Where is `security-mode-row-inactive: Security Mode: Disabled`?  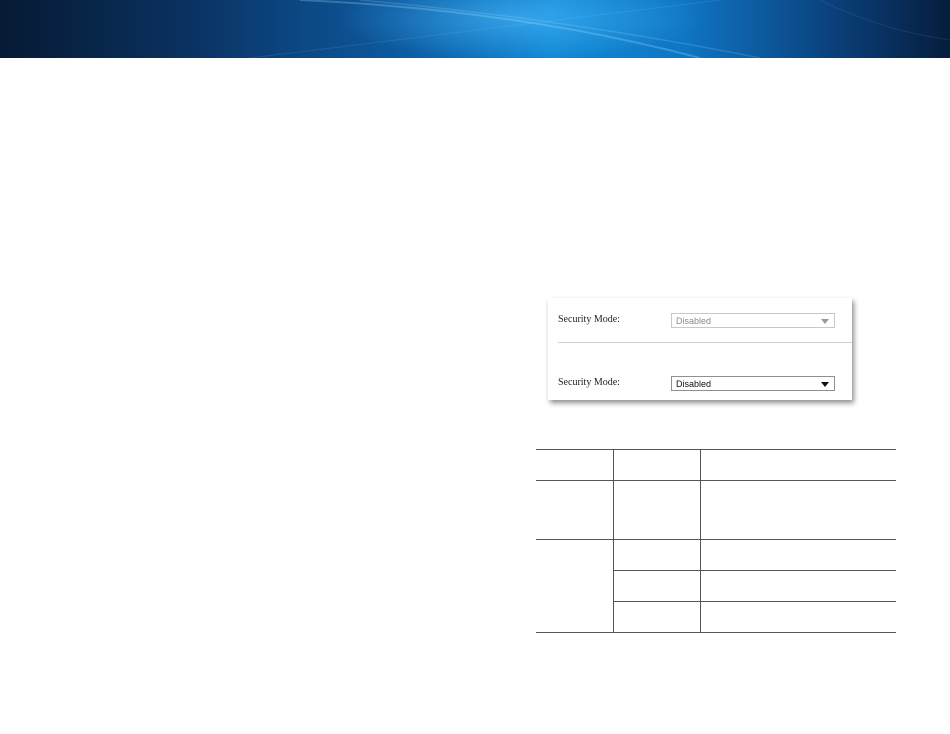
security-mode-row-inactive: Security Mode: Disabled is located at coordinates (703, 321).